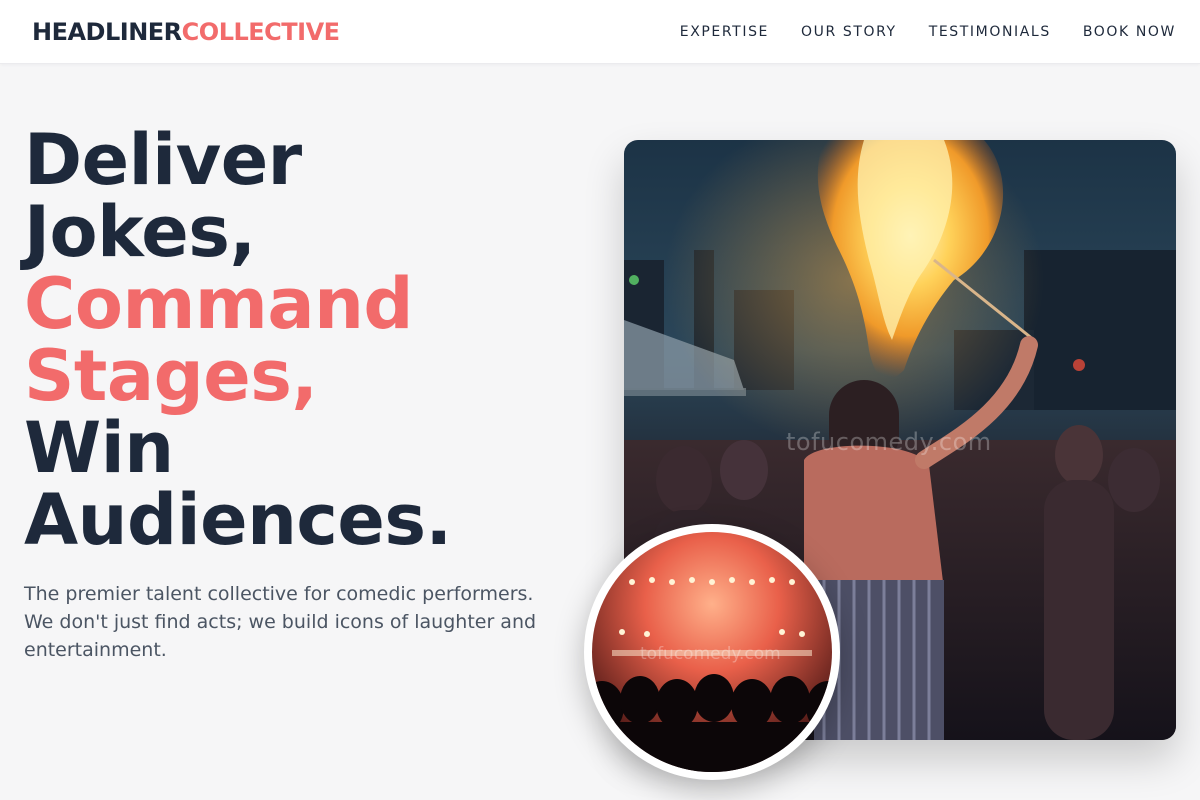 This screenshot has height=800, width=1200. I want to click on logo-text-primary: HEADLINER, so click(107, 32).